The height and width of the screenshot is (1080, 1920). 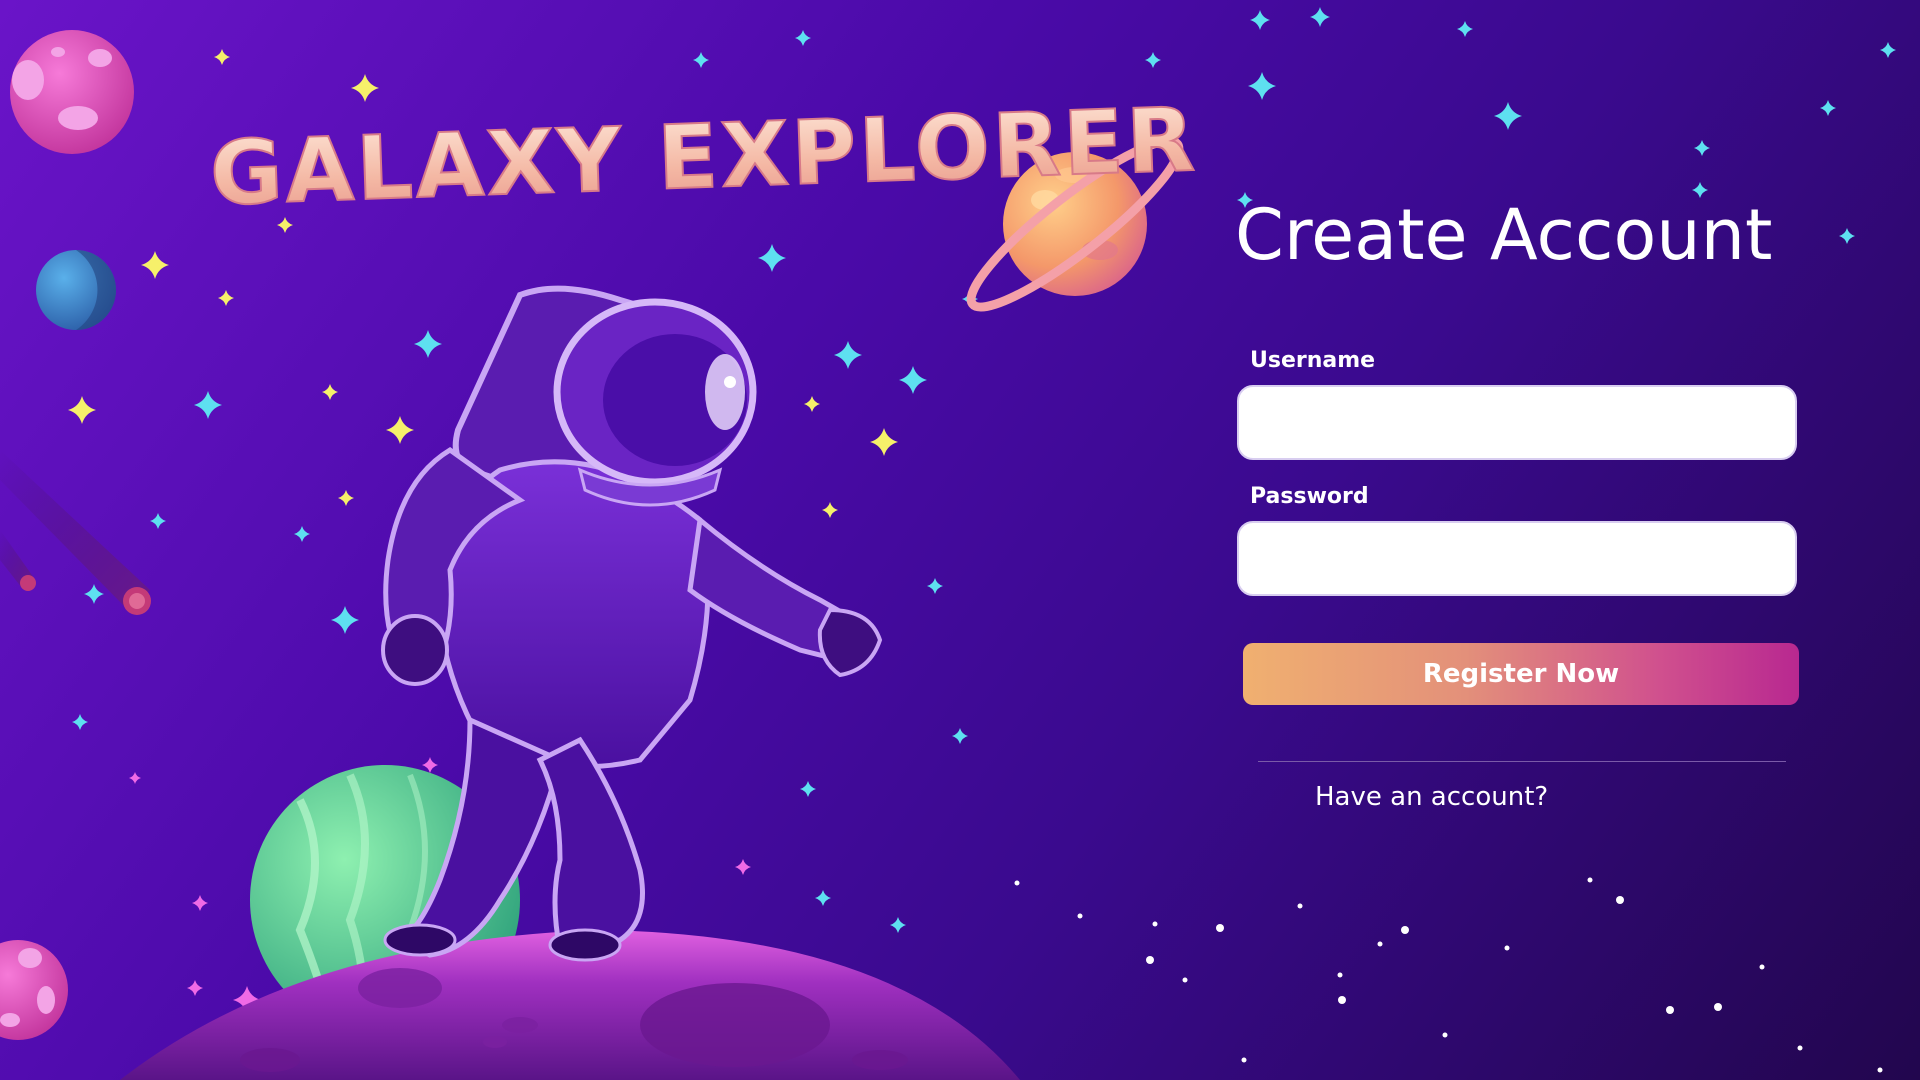 What do you see at coordinates (1521, 674) in the screenshot?
I see `register-button: Register Now` at bounding box center [1521, 674].